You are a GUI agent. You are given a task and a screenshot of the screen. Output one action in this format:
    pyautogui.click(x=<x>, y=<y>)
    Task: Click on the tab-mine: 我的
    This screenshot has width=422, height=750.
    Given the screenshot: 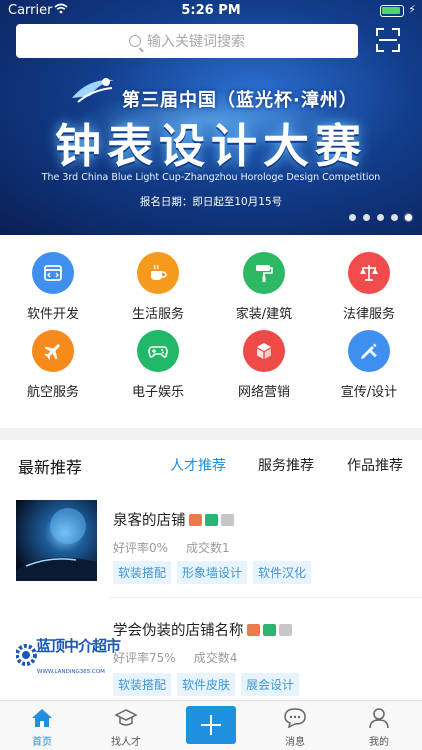 What is the action you would take?
    pyautogui.click(x=379, y=727)
    